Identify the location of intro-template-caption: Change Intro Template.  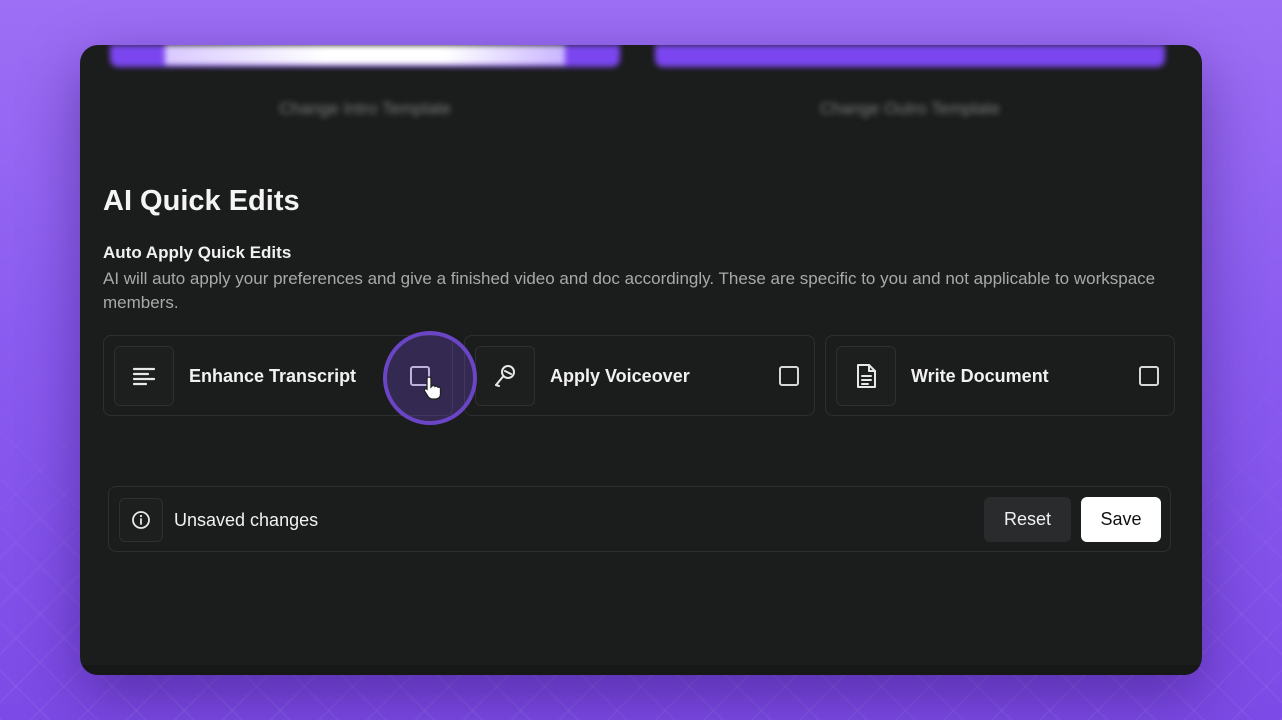
(365, 109).